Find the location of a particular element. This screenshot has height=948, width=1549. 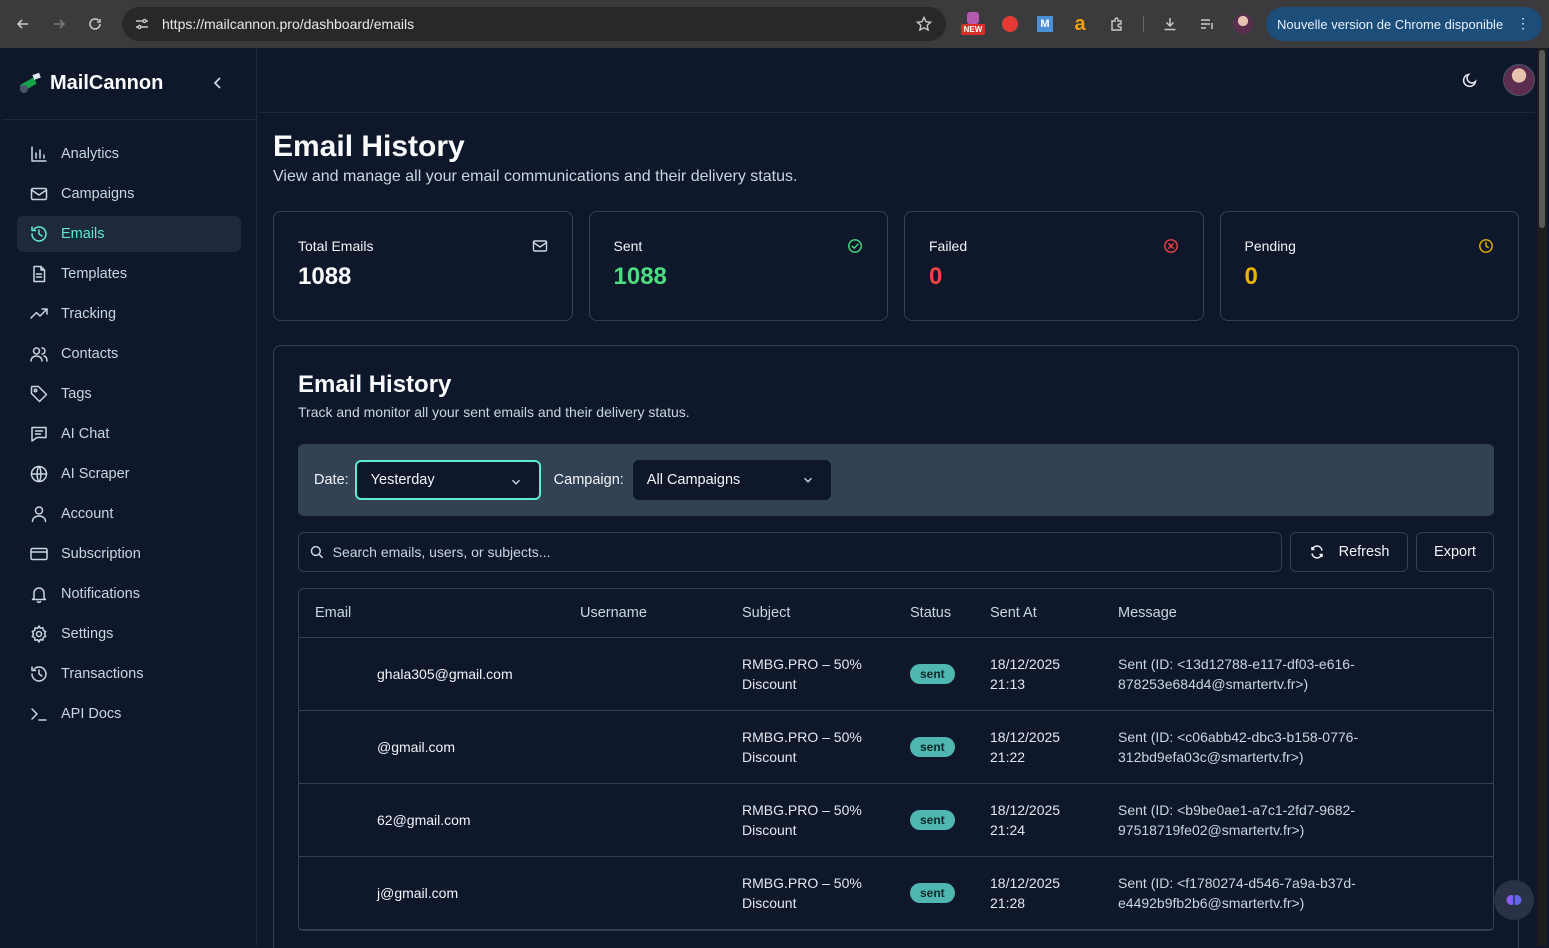

profile-avatar-icon is located at coordinates (1243, 24).